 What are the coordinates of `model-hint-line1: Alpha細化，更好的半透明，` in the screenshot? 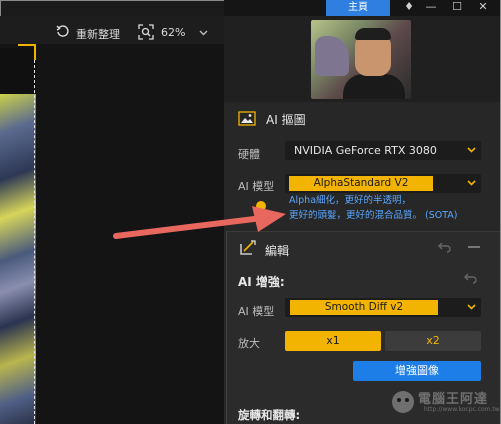 It's located at (350, 200).